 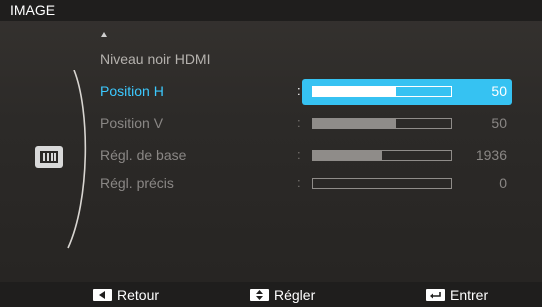 What do you see at coordinates (295, 295) in the screenshot?
I see `adjust-label: Régler` at bounding box center [295, 295].